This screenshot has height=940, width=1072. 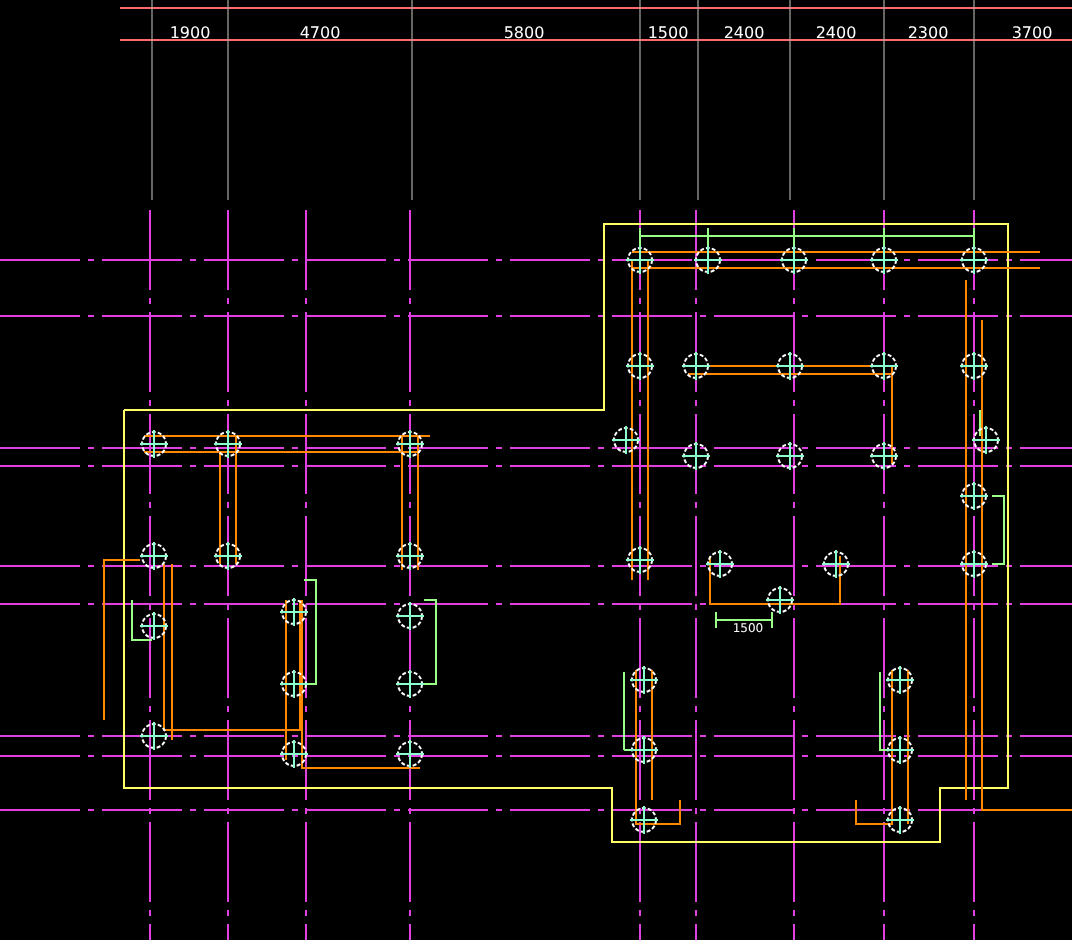 I want to click on dimension-label: 1500, so click(x=668, y=33).